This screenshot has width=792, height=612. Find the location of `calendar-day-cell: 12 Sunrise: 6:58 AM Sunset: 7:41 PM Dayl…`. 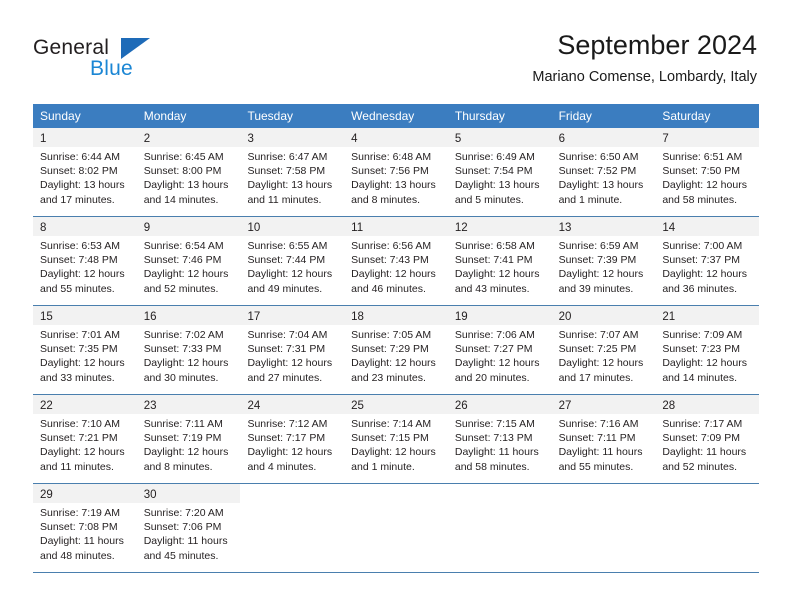

calendar-day-cell: 12 Sunrise: 6:58 AM Sunset: 7:41 PM Dayl… is located at coordinates (499, 261).